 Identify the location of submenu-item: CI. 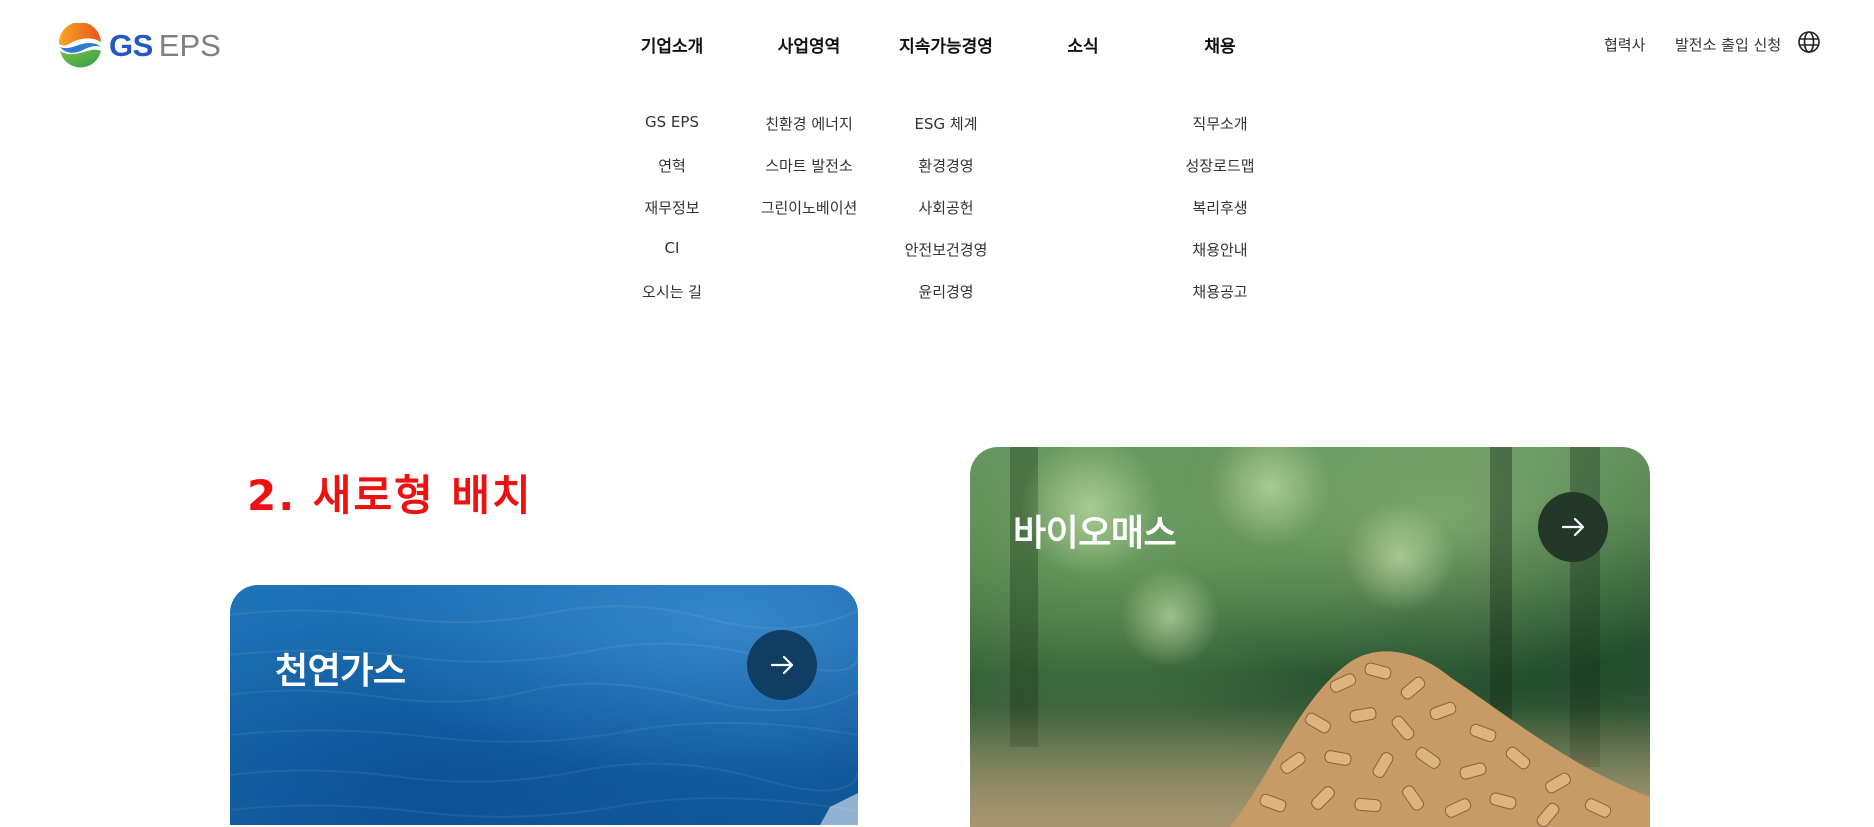
(672, 248).